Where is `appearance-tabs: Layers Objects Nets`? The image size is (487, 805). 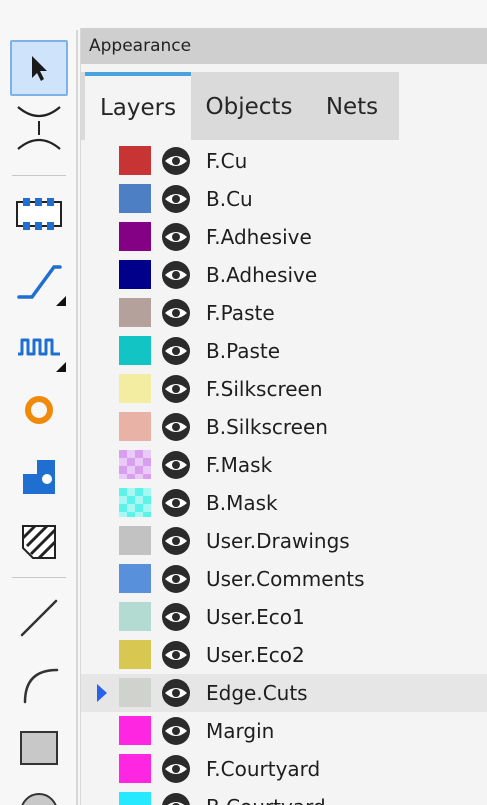 appearance-tabs: Layers Objects Nets is located at coordinates (240, 106).